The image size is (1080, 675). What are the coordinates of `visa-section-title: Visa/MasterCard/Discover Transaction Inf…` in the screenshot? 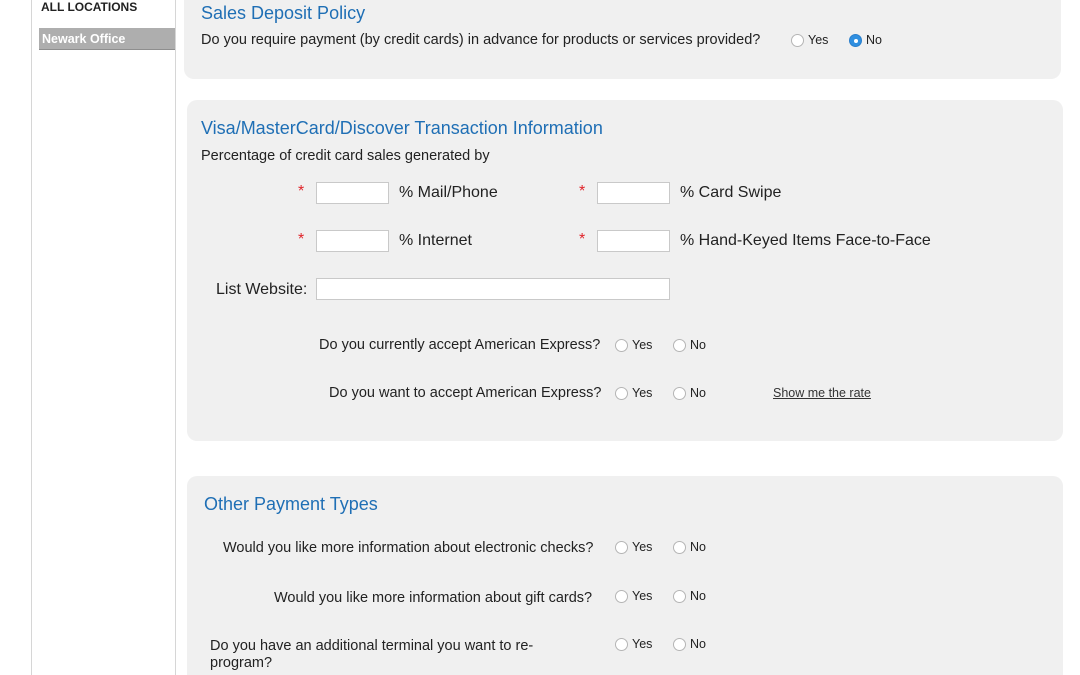 It's located at (402, 128).